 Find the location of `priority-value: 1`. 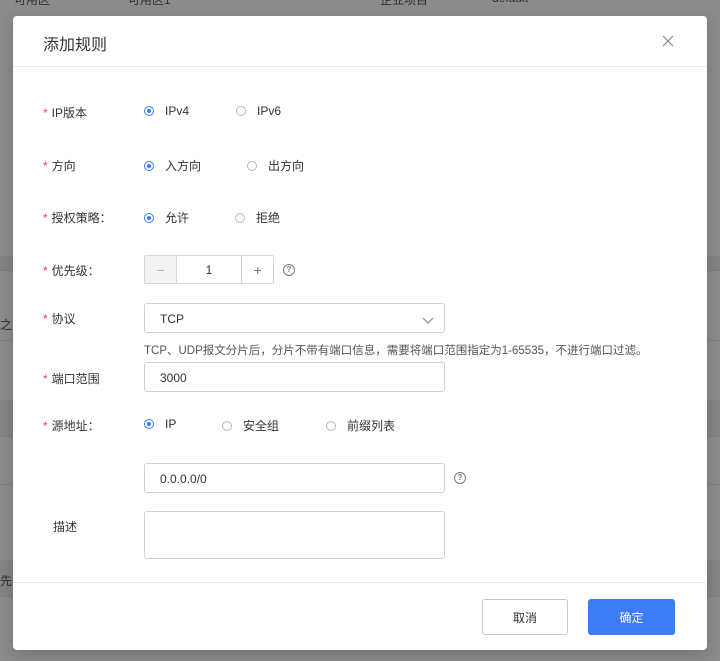

priority-value: 1 is located at coordinates (209, 269).